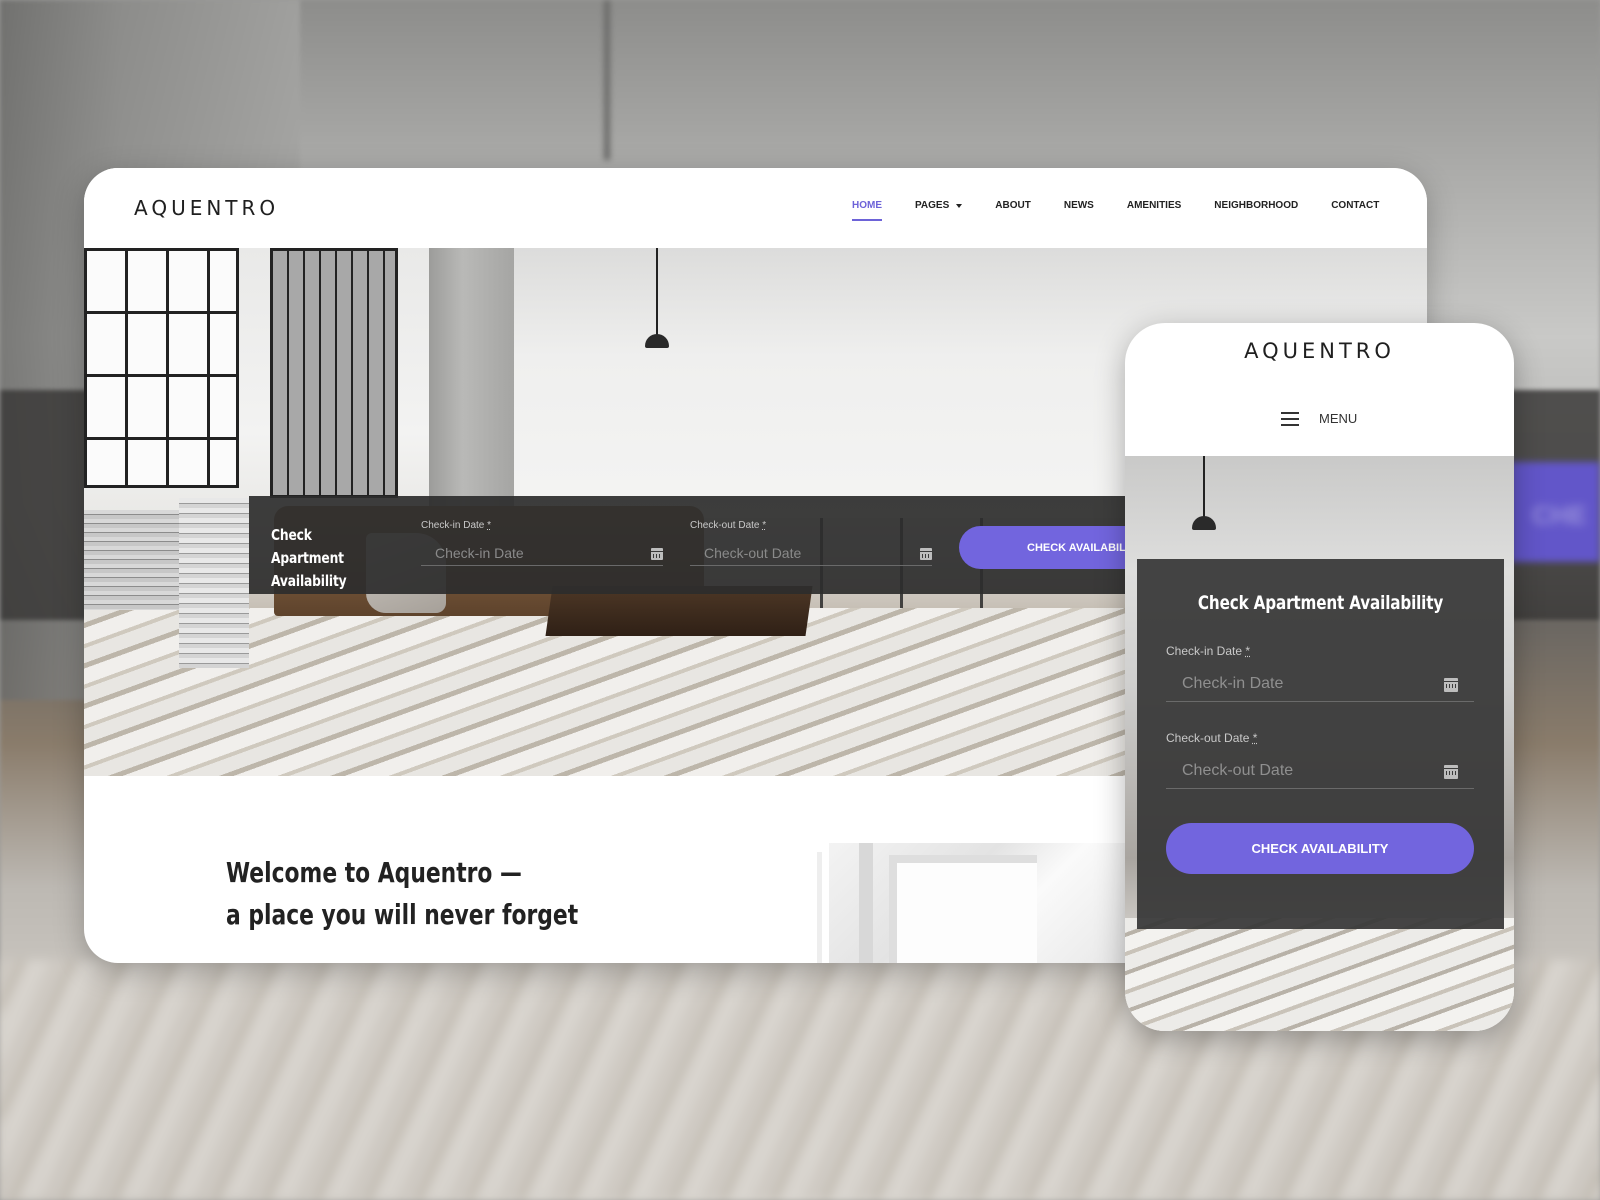 Image resolution: width=1600 pixels, height=1200 pixels. What do you see at coordinates (959, 205) in the screenshot?
I see `caret-down-icon` at bounding box center [959, 205].